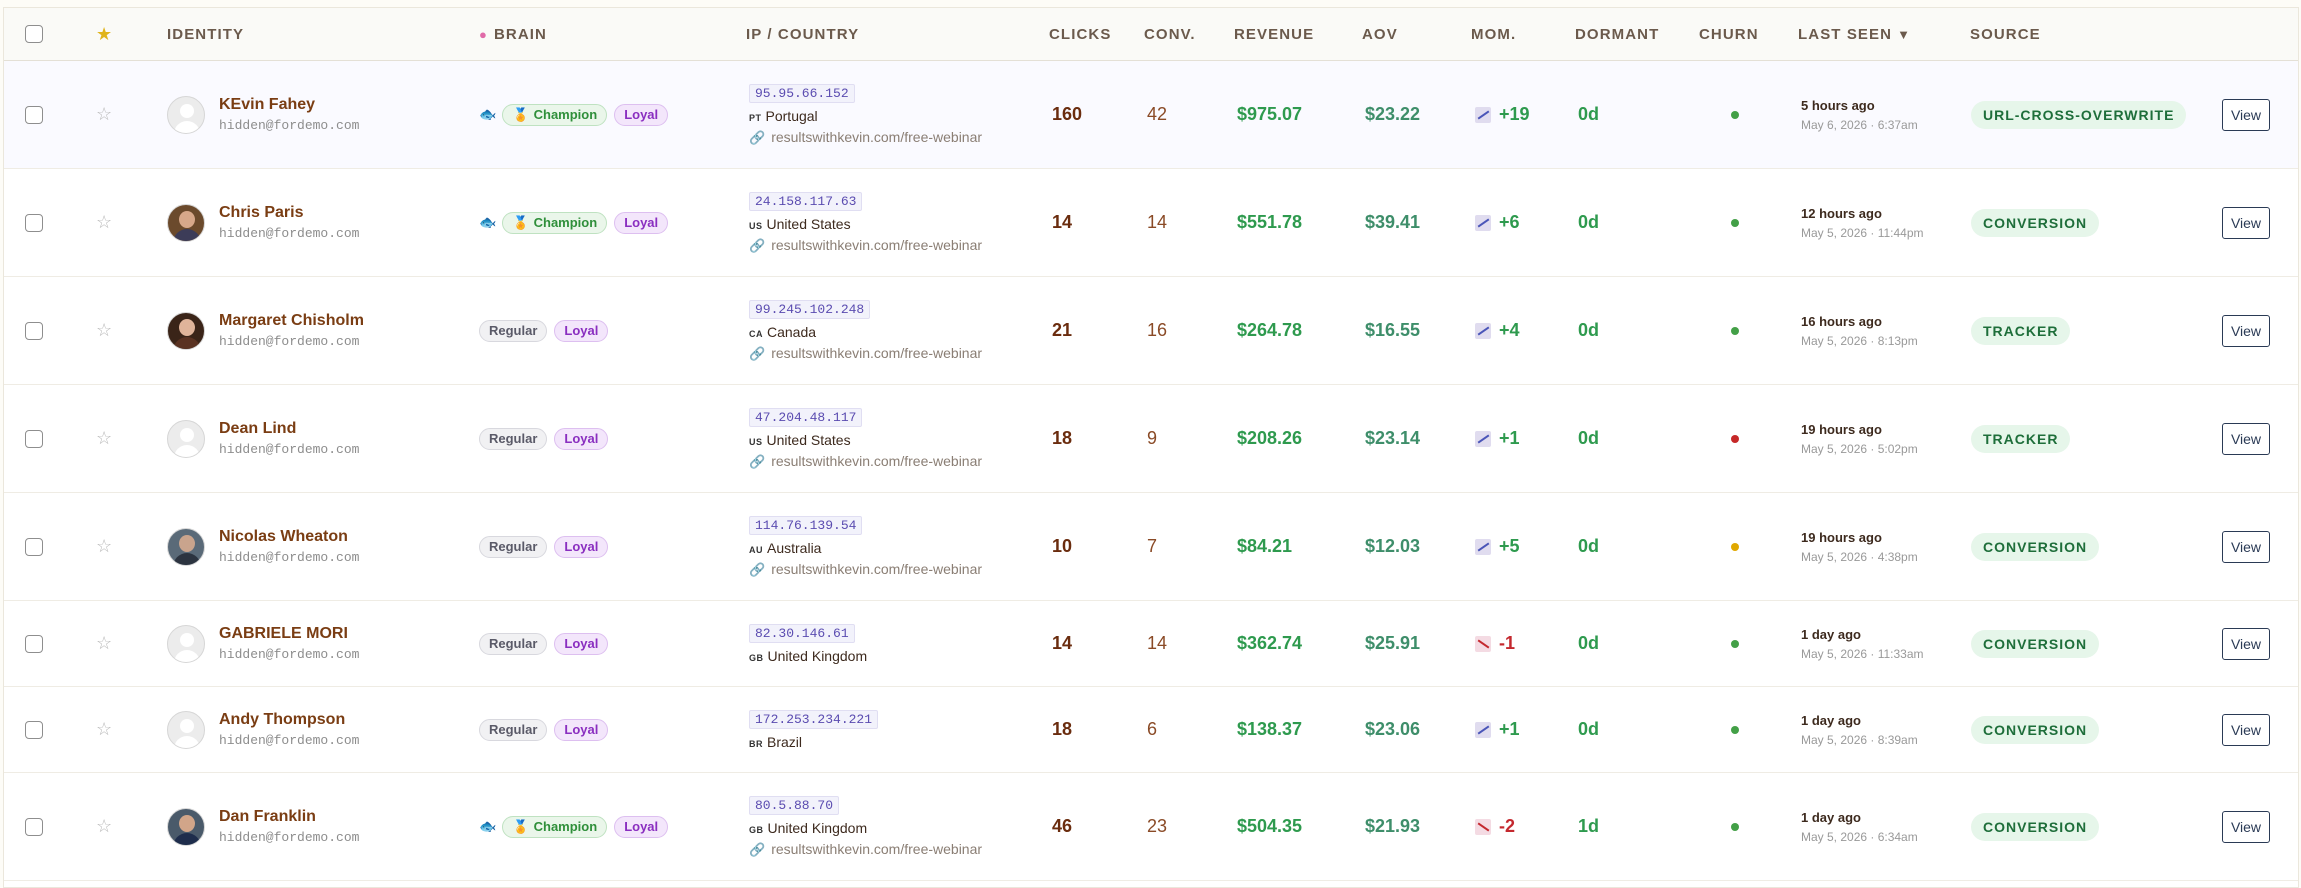  Describe the element at coordinates (757, 245) in the screenshot. I see `link-icon: 🔗` at that location.